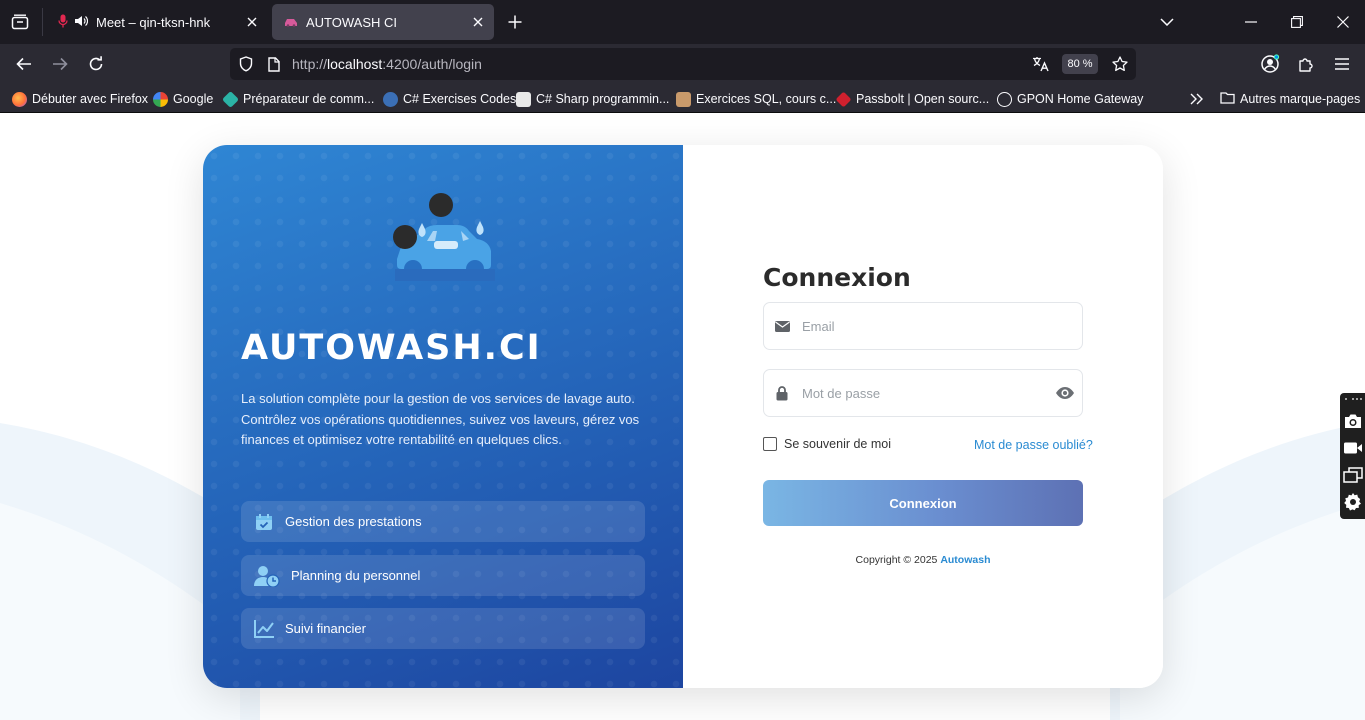 The height and width of the screenshot is (720, 1365). What do you see at coordinates (390, 99) in the screenshot?
I see `csharp-icon` at bounding box center [390, 99].